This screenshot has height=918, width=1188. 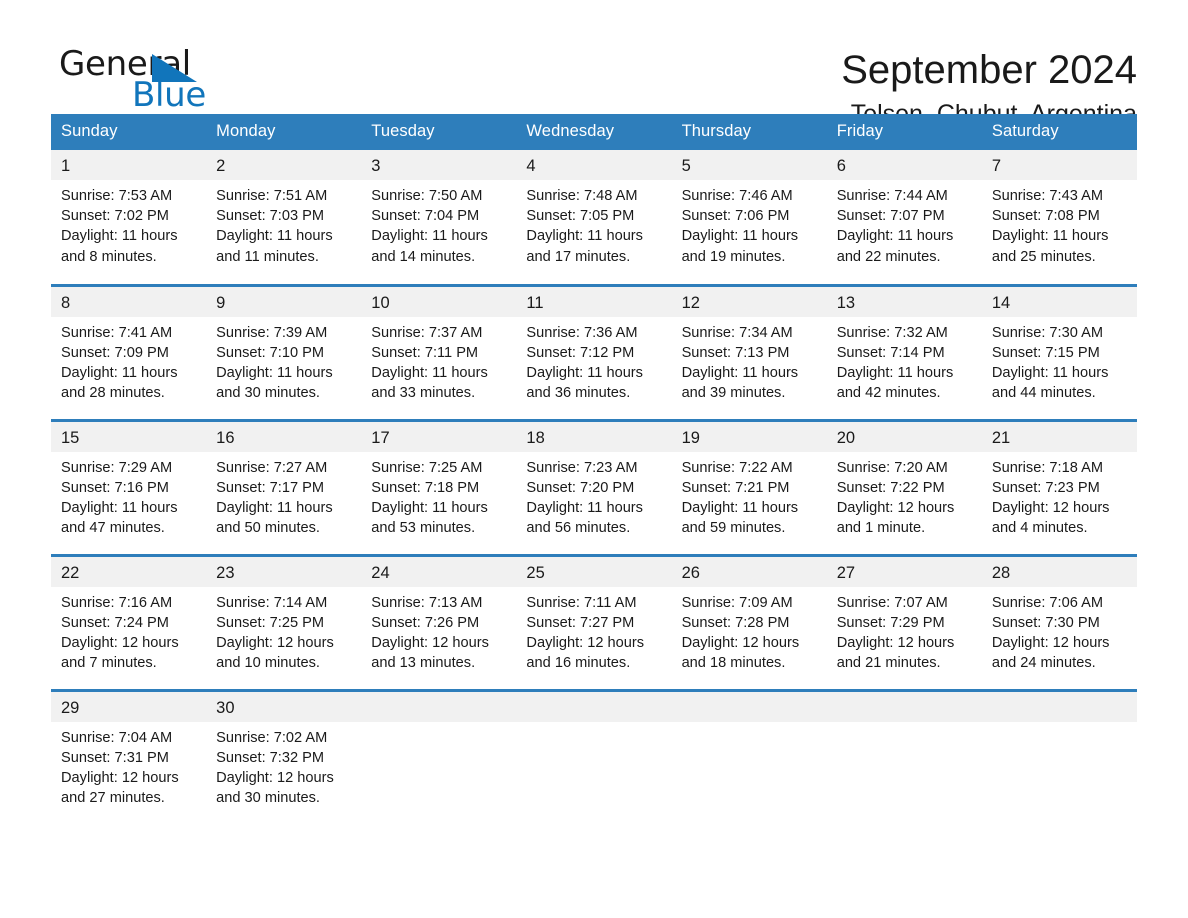 What do you see at coordinates (989, 70) in the screenshot?
I see `page-title: September 2024` at bounding box center [989, 70].